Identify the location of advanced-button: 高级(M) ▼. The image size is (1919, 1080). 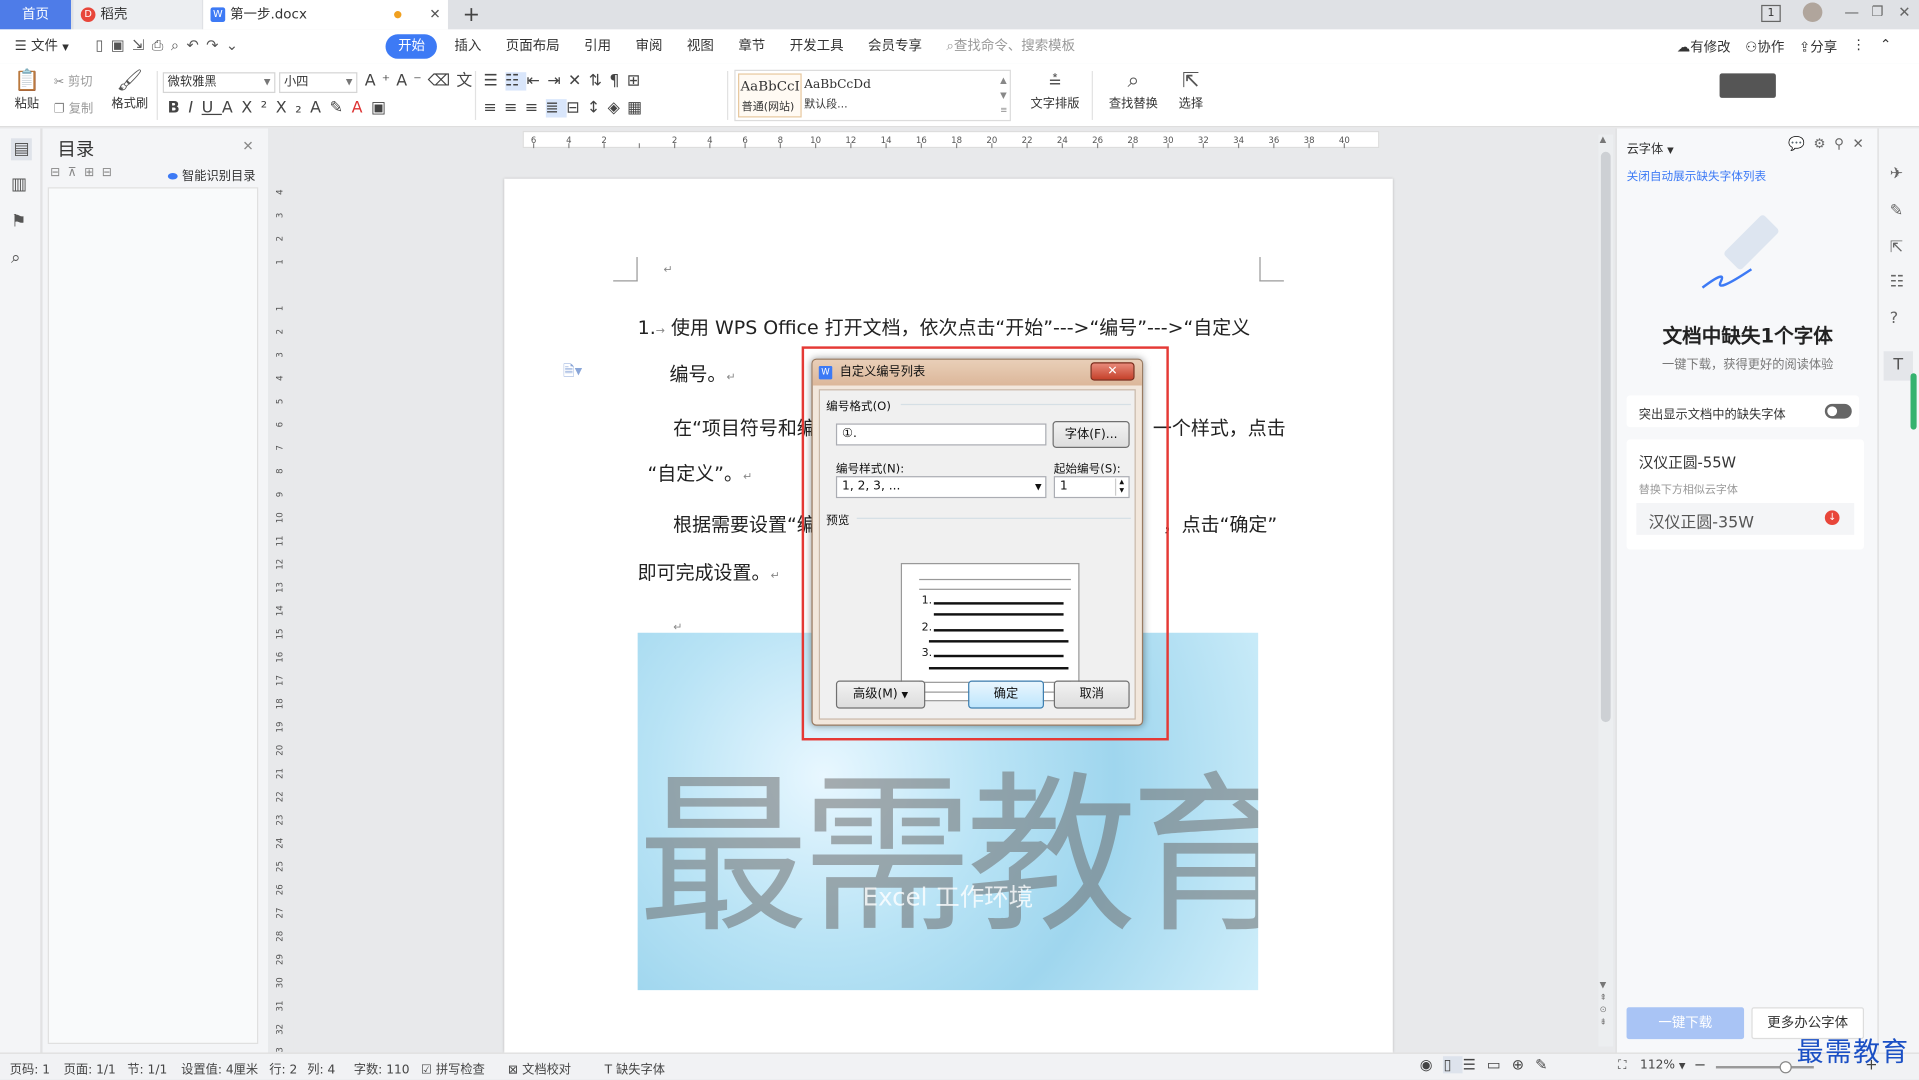
(880, 694).